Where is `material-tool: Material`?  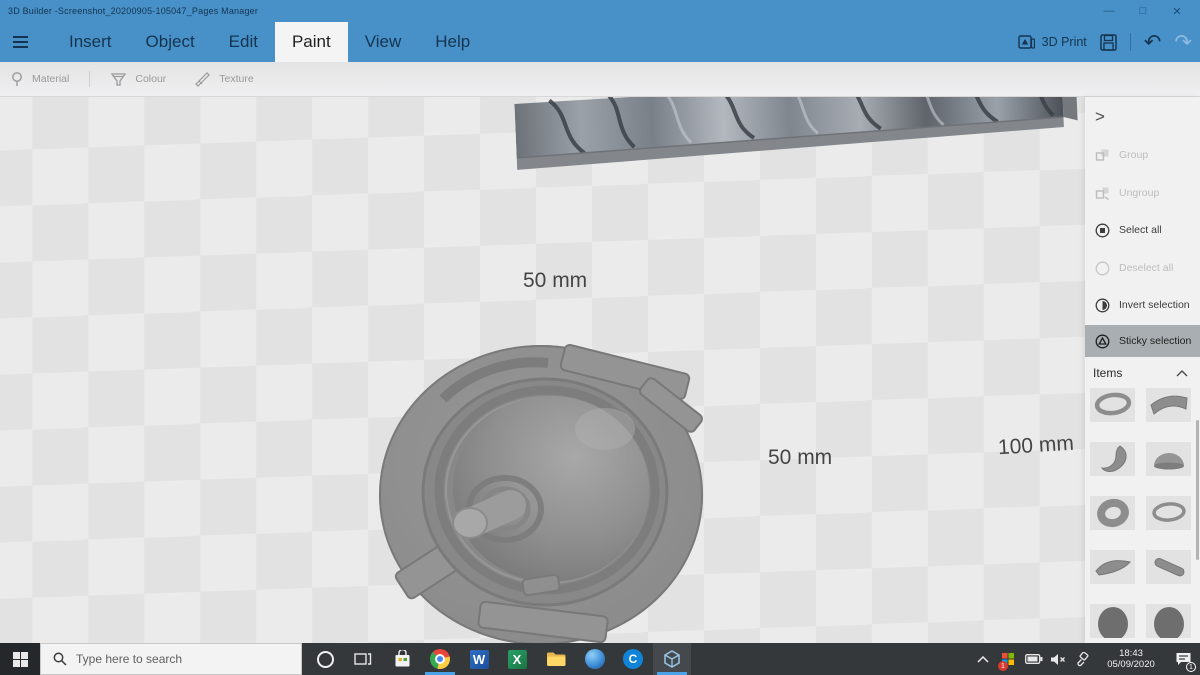
material-tool: Material is located at coordinates (41, 79).